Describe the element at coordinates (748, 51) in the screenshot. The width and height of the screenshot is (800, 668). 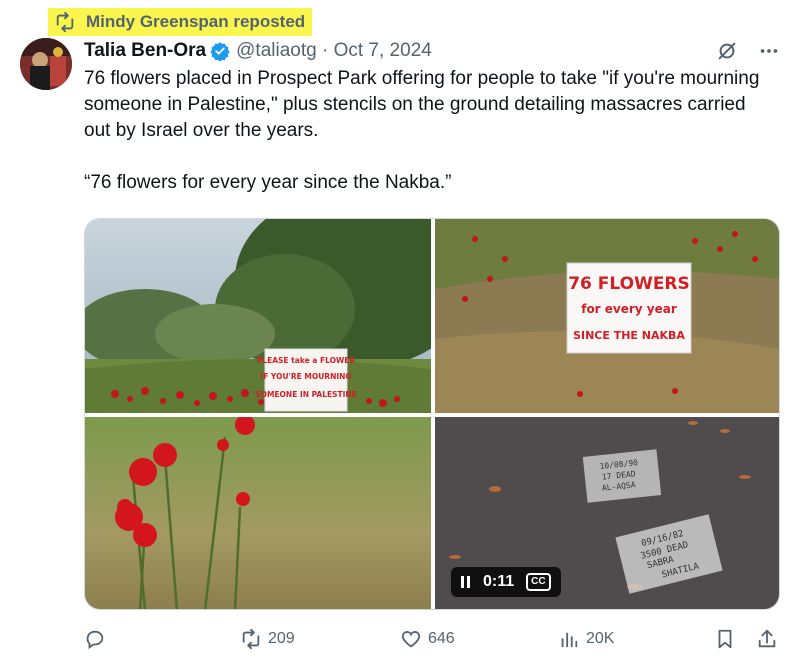
I see `header-actions` at that location.